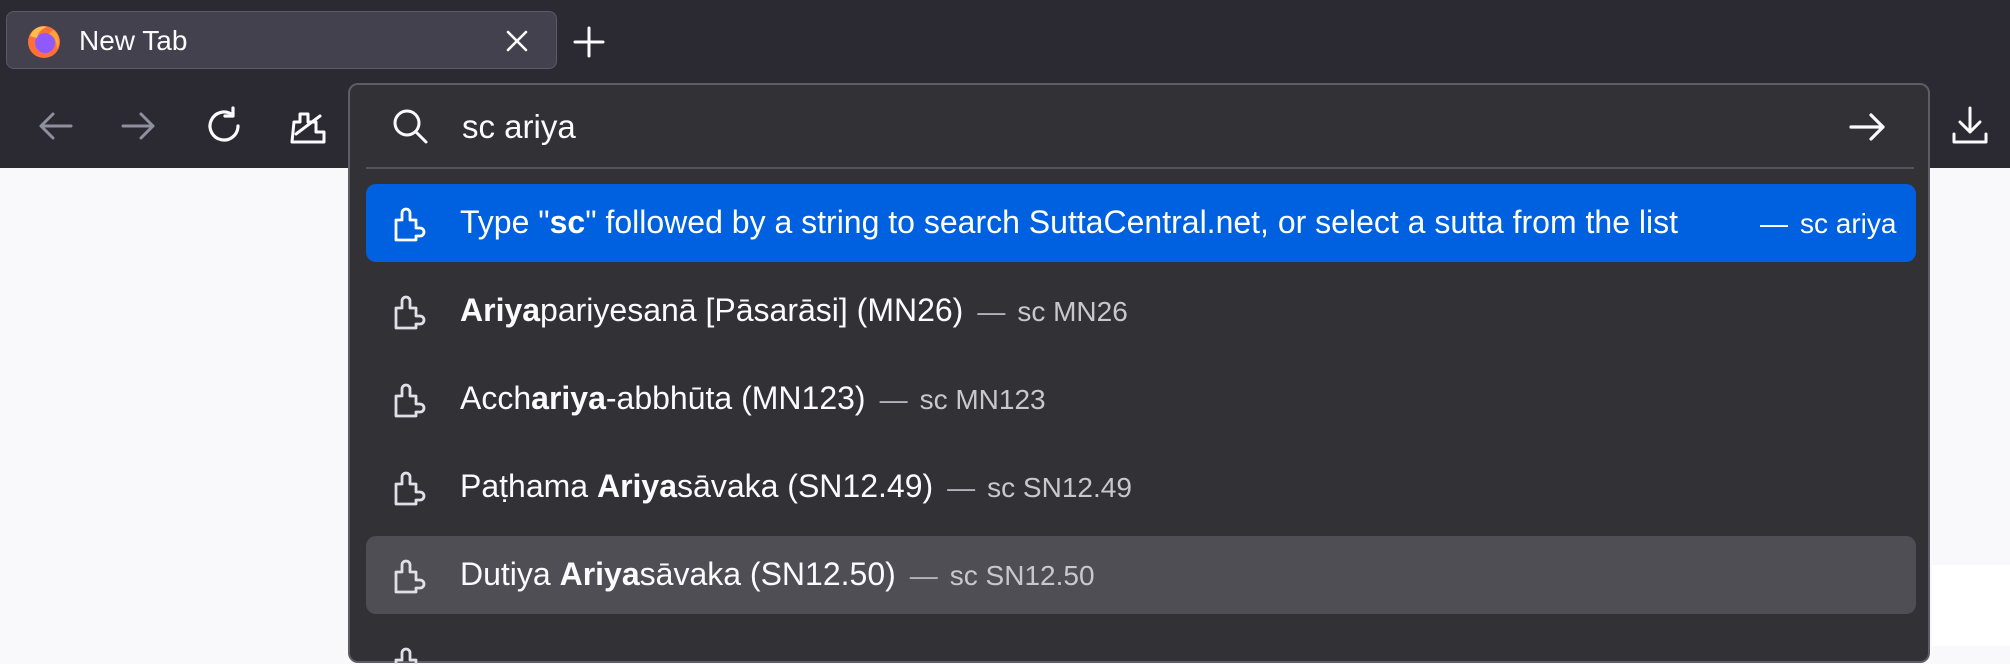 This screenshot has width=2010, height=664. What do you see at coordinates (589, 42) in the screenshot?
I see `new-tab-plus-icon` at bounding box center [589, 42].